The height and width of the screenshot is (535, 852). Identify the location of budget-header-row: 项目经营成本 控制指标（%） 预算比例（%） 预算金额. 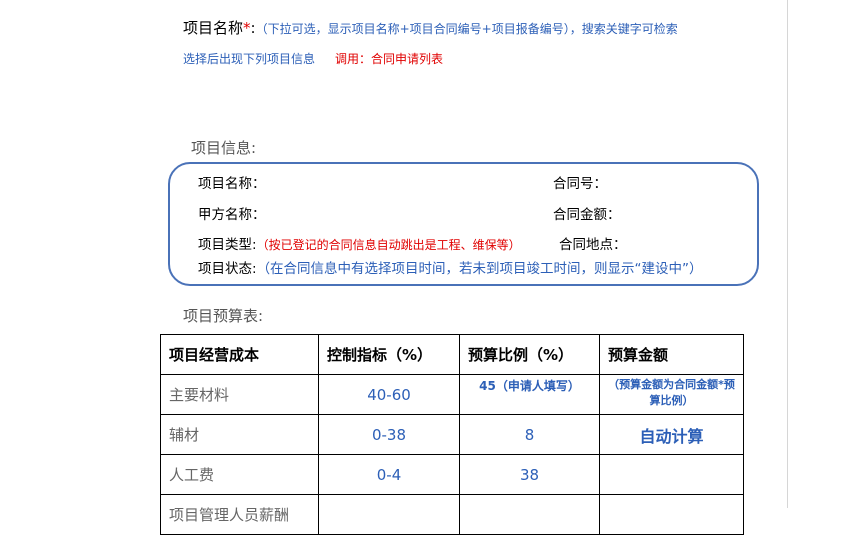
(452, 354).